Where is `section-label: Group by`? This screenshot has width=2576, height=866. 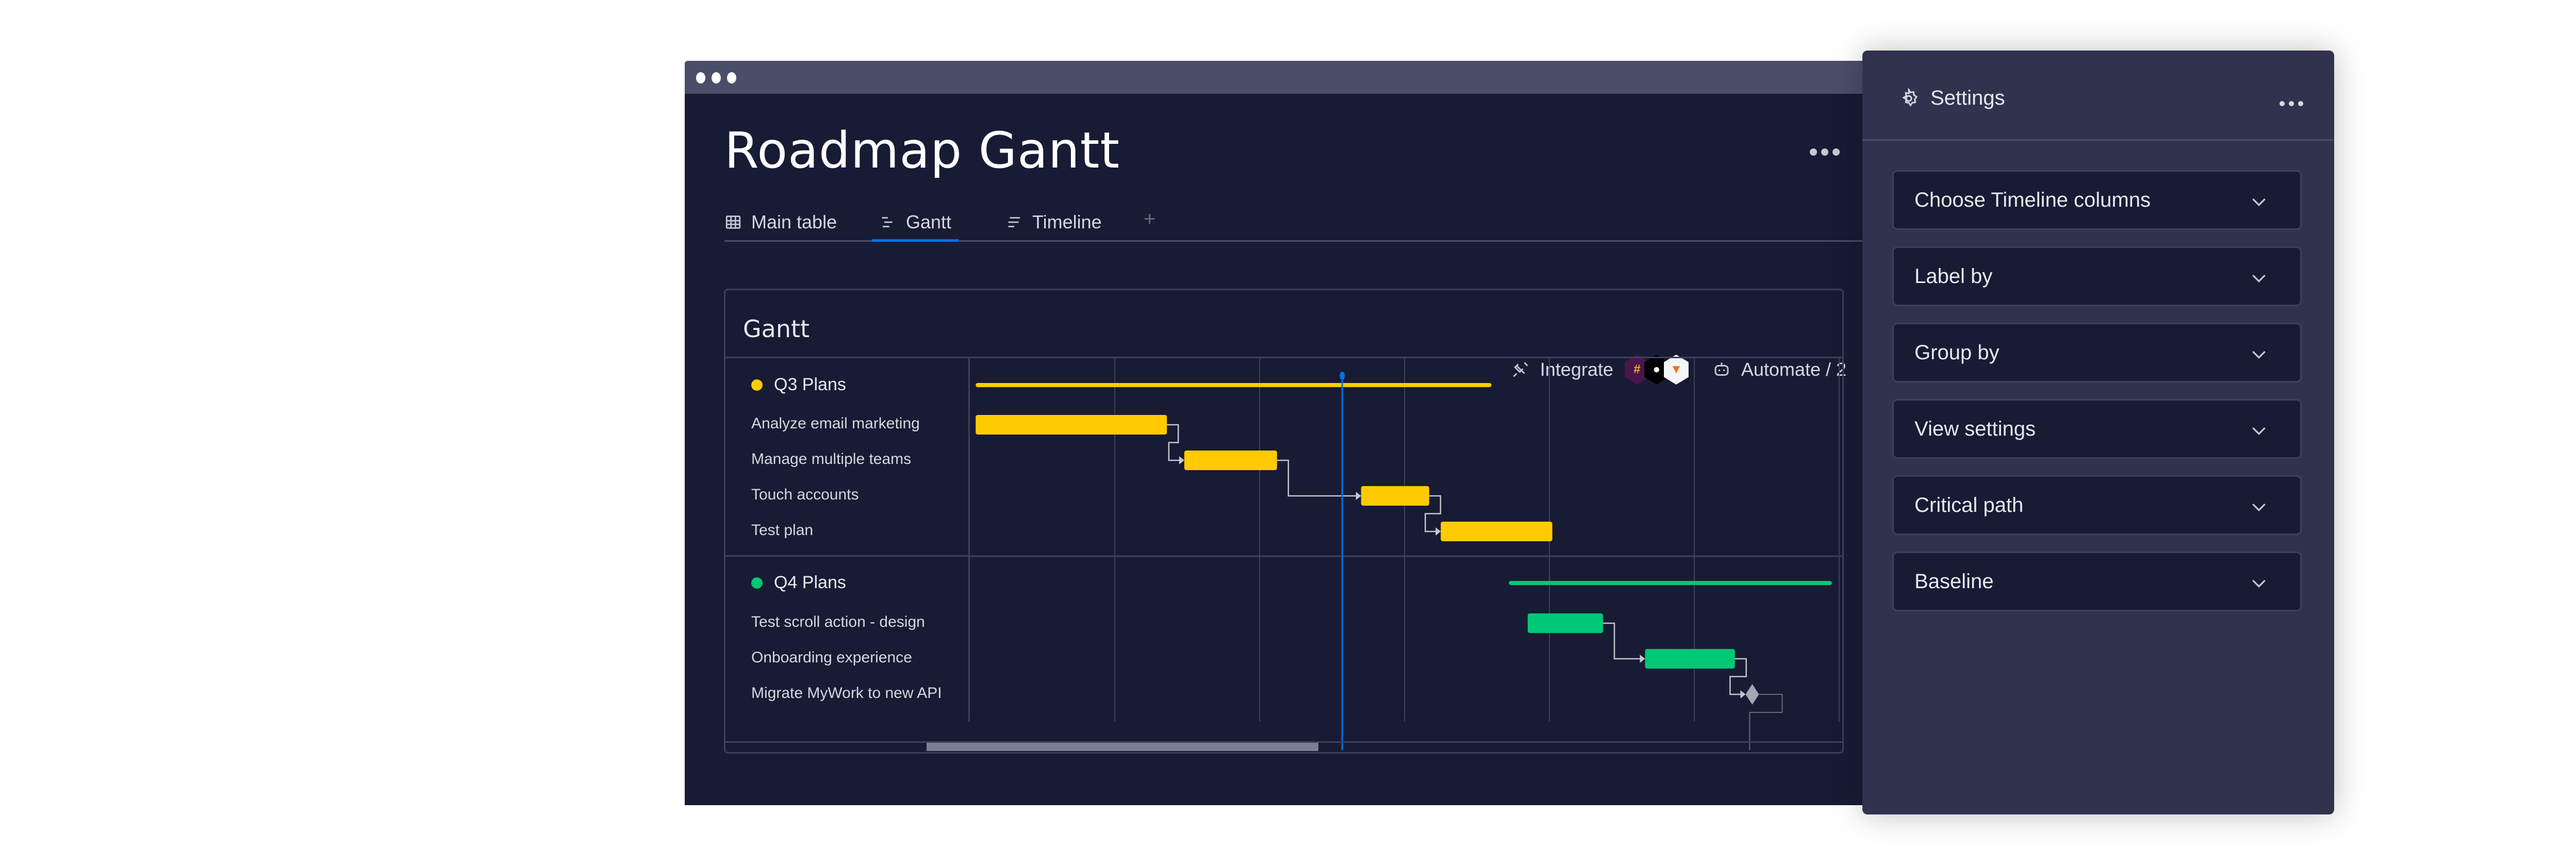
section-label: Group by is located at coordinates (1957, 352).